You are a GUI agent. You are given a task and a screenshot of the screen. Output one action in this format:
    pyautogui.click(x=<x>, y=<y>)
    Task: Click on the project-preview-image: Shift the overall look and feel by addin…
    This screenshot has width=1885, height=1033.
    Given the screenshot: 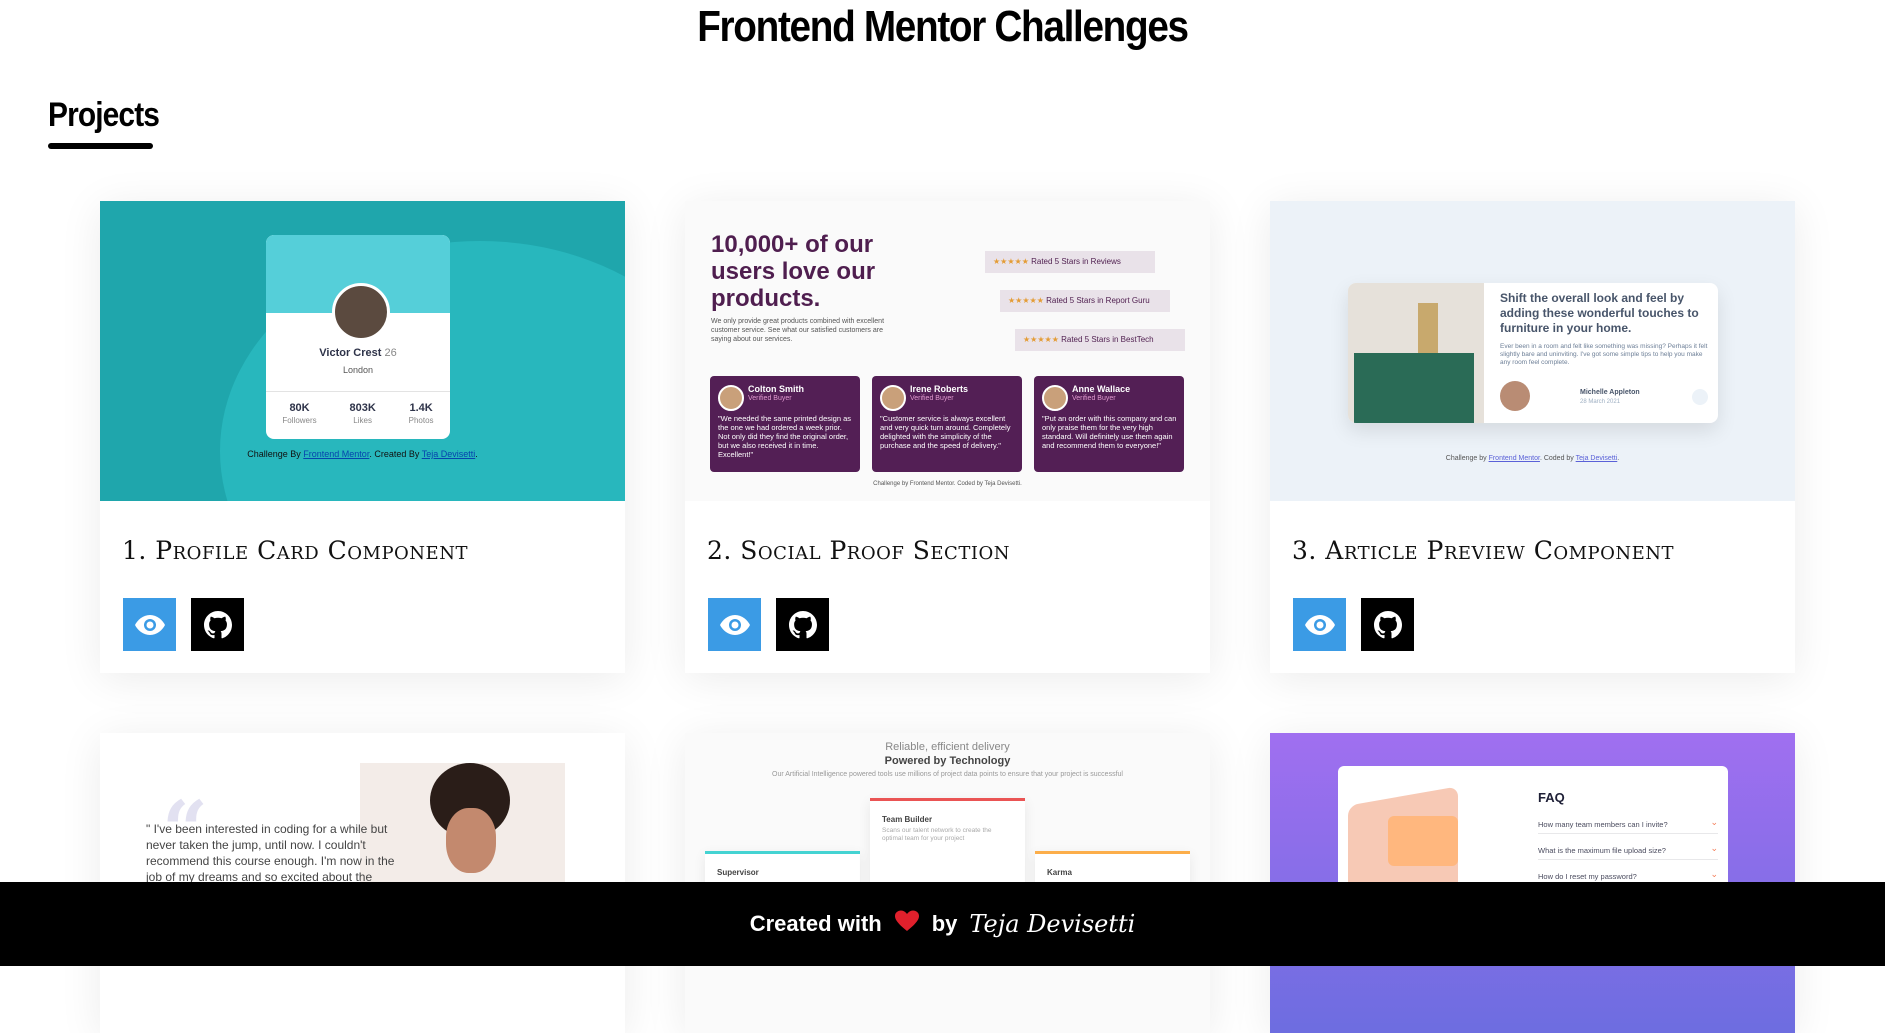 What is the action you would take?
    pyautogui.click(x=1532, y=351)
    